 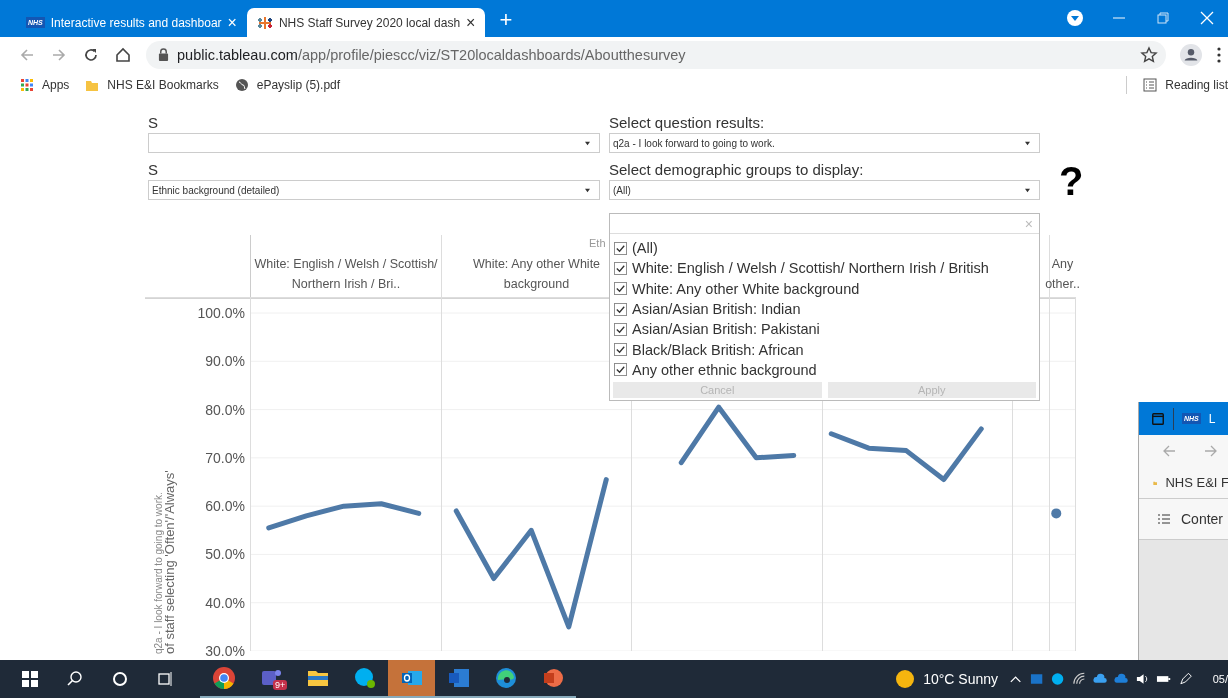 What do you see at coordinates (123, 54) in the screenshot?
I see `home-icon` at bounding box center [123, 54].